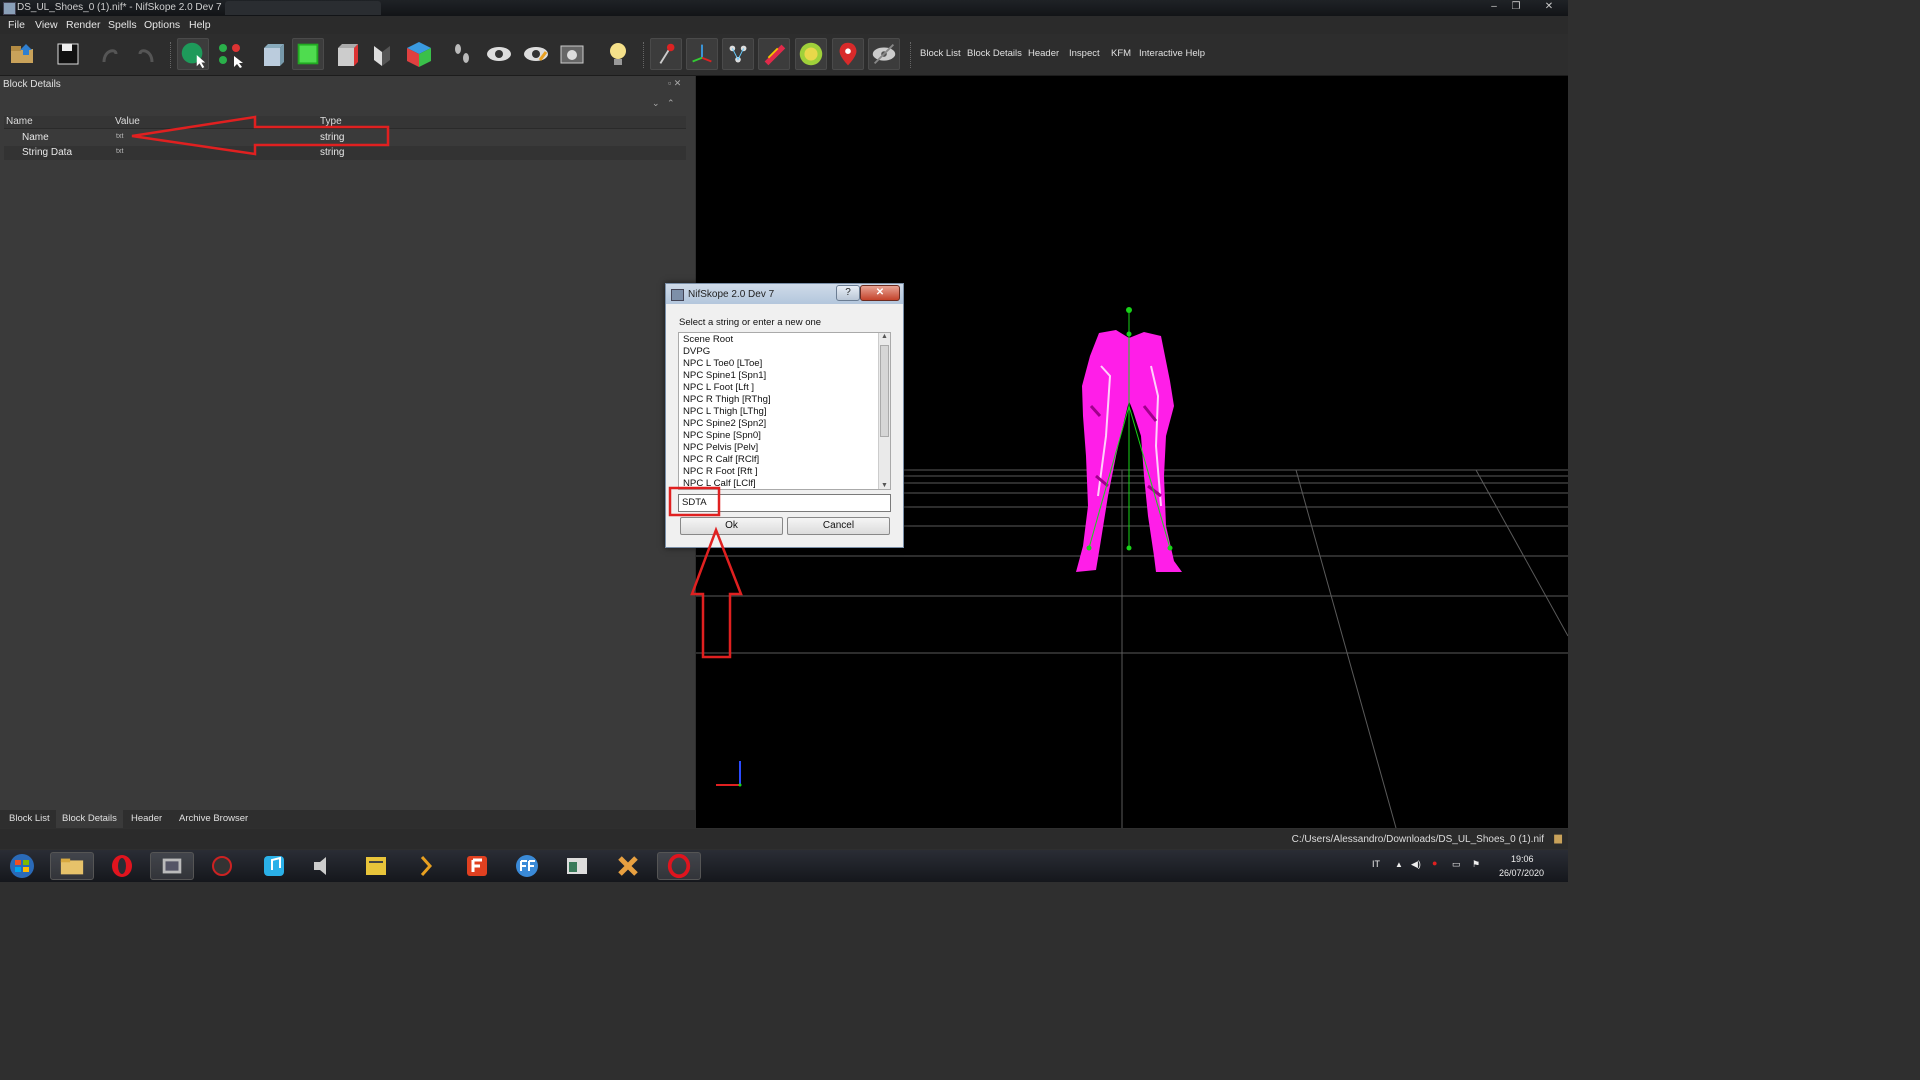 The height and width of the screenshot is (1080, 1920). Describe the element at coordinates (727, 399) in the screenshot. I see `list-item: NPC R Thigh [RThg]` at that location.